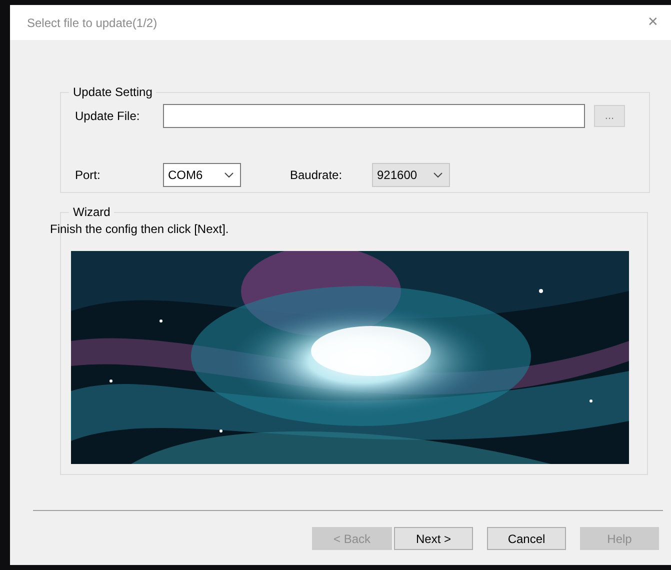 This screenshot has height=570, width=671. What do you see at coordinates (202, 175) in the screenshot?
I see `port-dropdown: COM6` at bounding box center [202, 175].